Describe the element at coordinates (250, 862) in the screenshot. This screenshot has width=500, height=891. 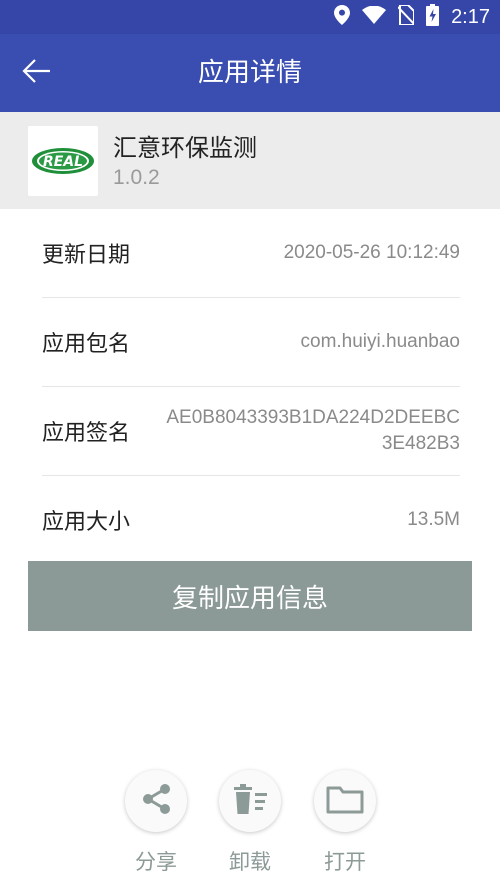
I see `uninstall-label: 卸载` at that location.